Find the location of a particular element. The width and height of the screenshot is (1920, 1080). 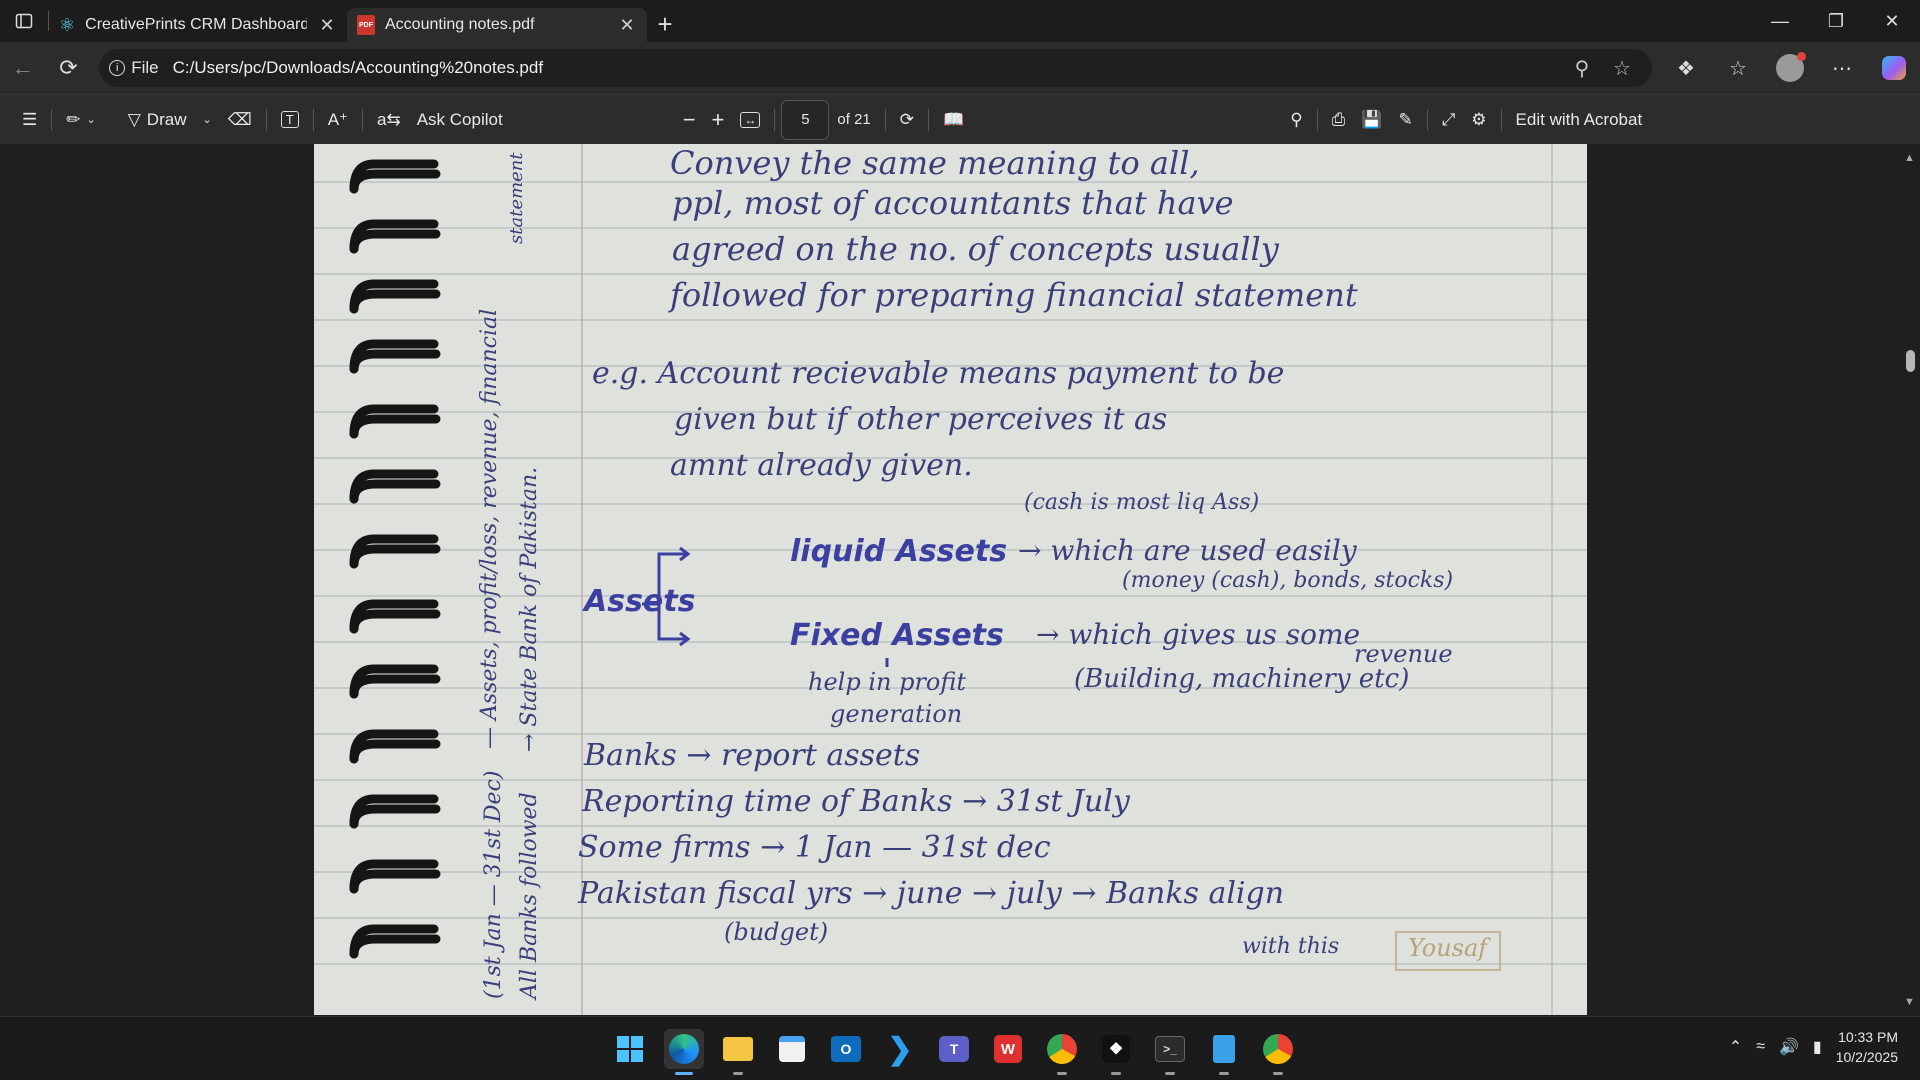

extensions-button: ❖ is located at coordinates (1686, 68).